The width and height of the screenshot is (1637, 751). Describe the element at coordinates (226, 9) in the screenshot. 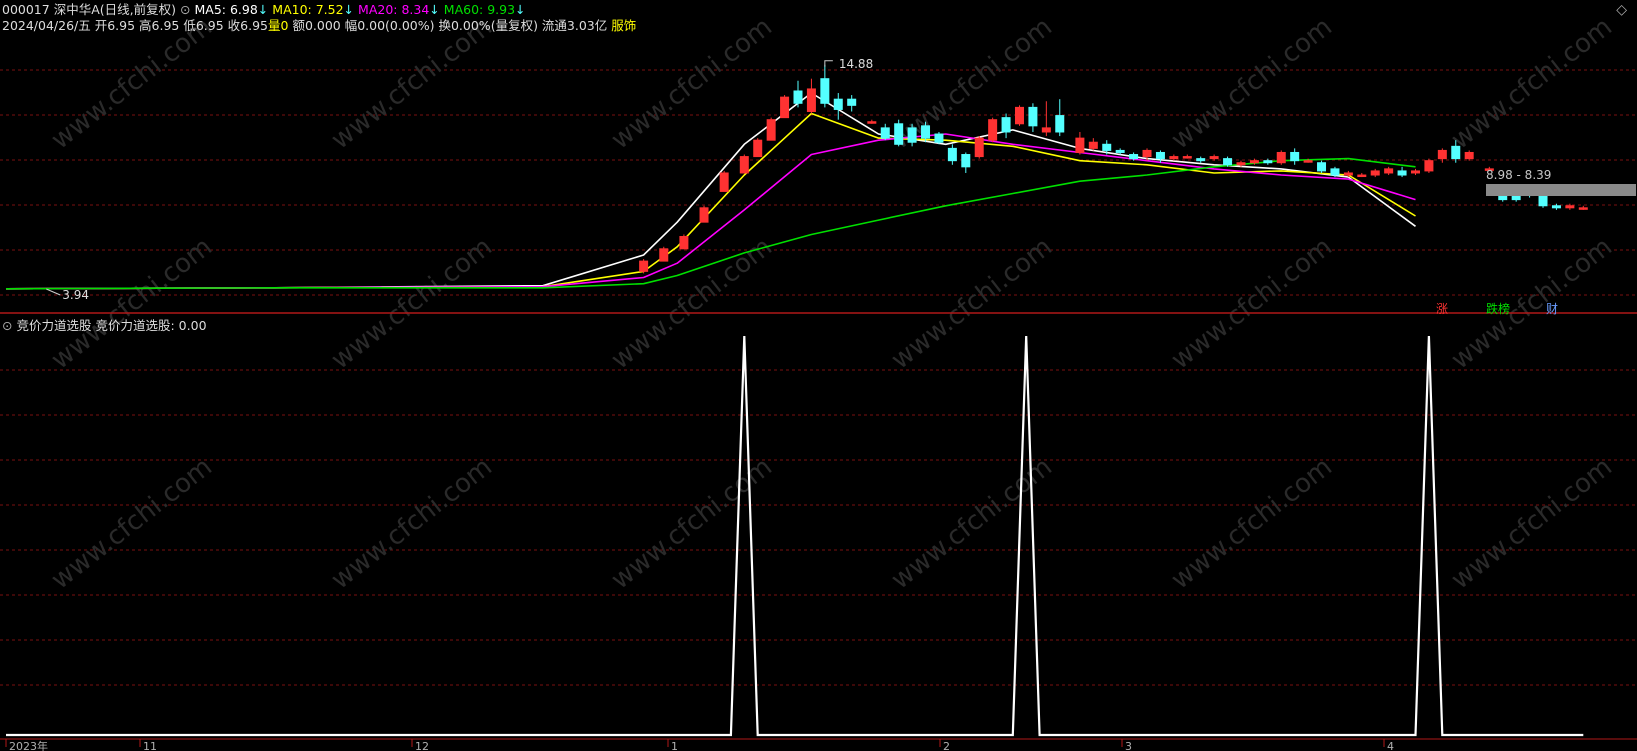

I see `ma5-label: MA5: 6.98` at that location.